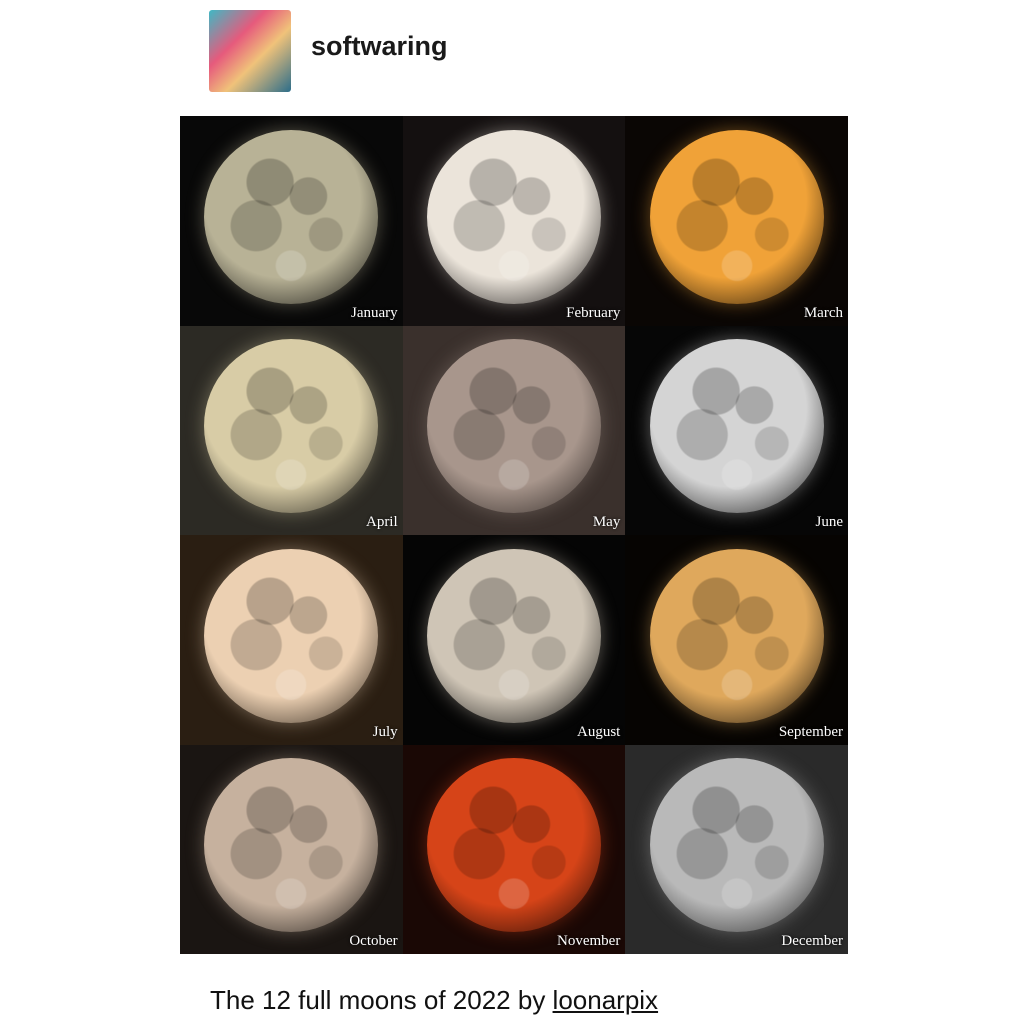  I want to click on caption-text: The 12 full moons of 2022 by, so click(381, 1000).